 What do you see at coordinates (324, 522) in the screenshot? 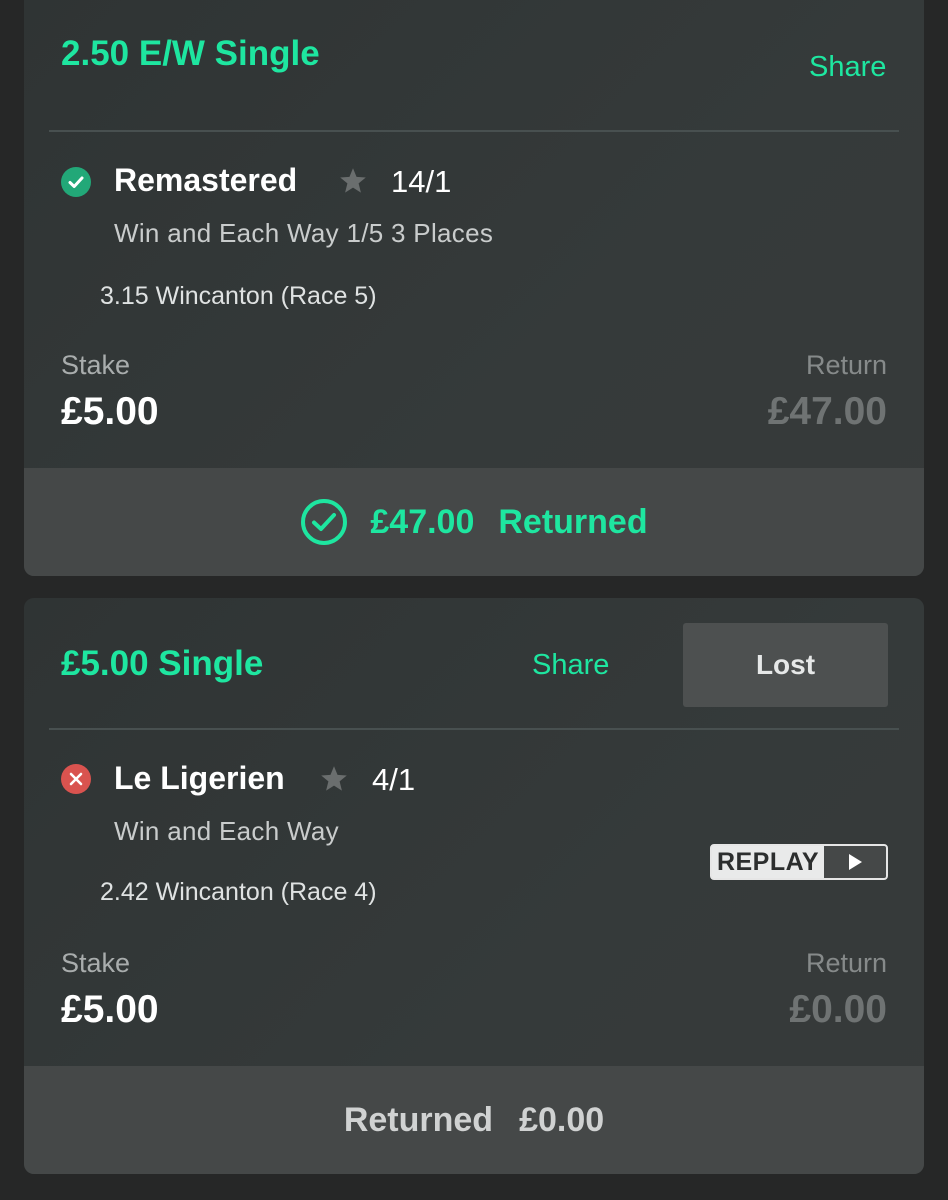
I see `check-circle-outline-icon` at bounding box center [324, 522].